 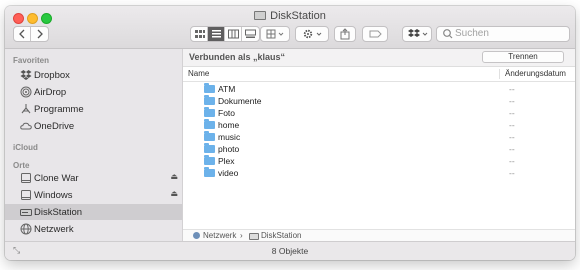 I want to click on group-button, so click(x=275, y=34).